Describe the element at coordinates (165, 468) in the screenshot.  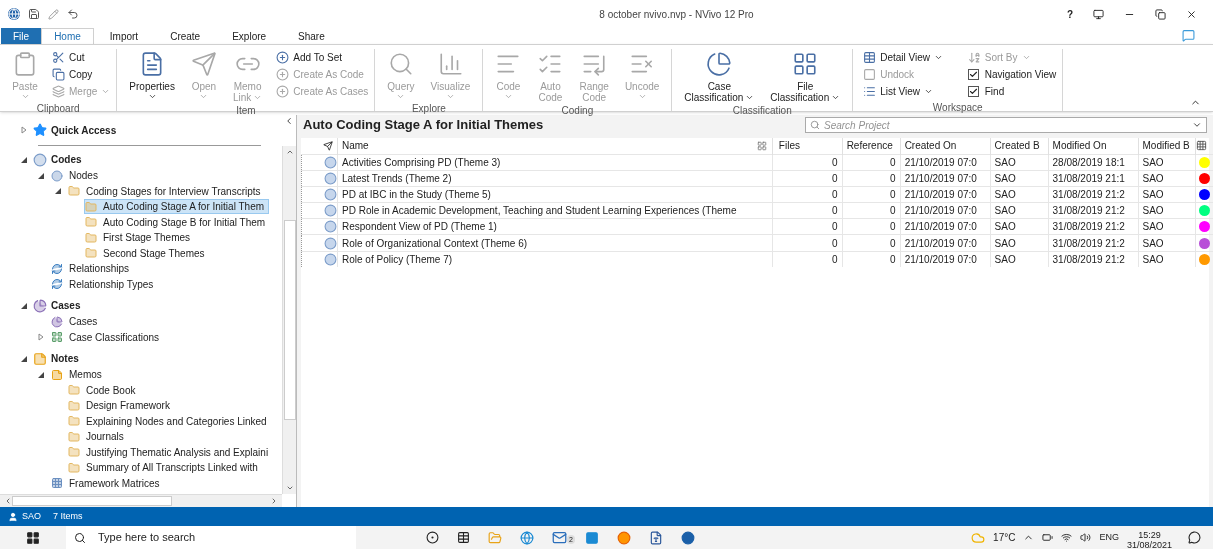
I see `tree-item: Summary of All Transcripts Linked with` at that location.